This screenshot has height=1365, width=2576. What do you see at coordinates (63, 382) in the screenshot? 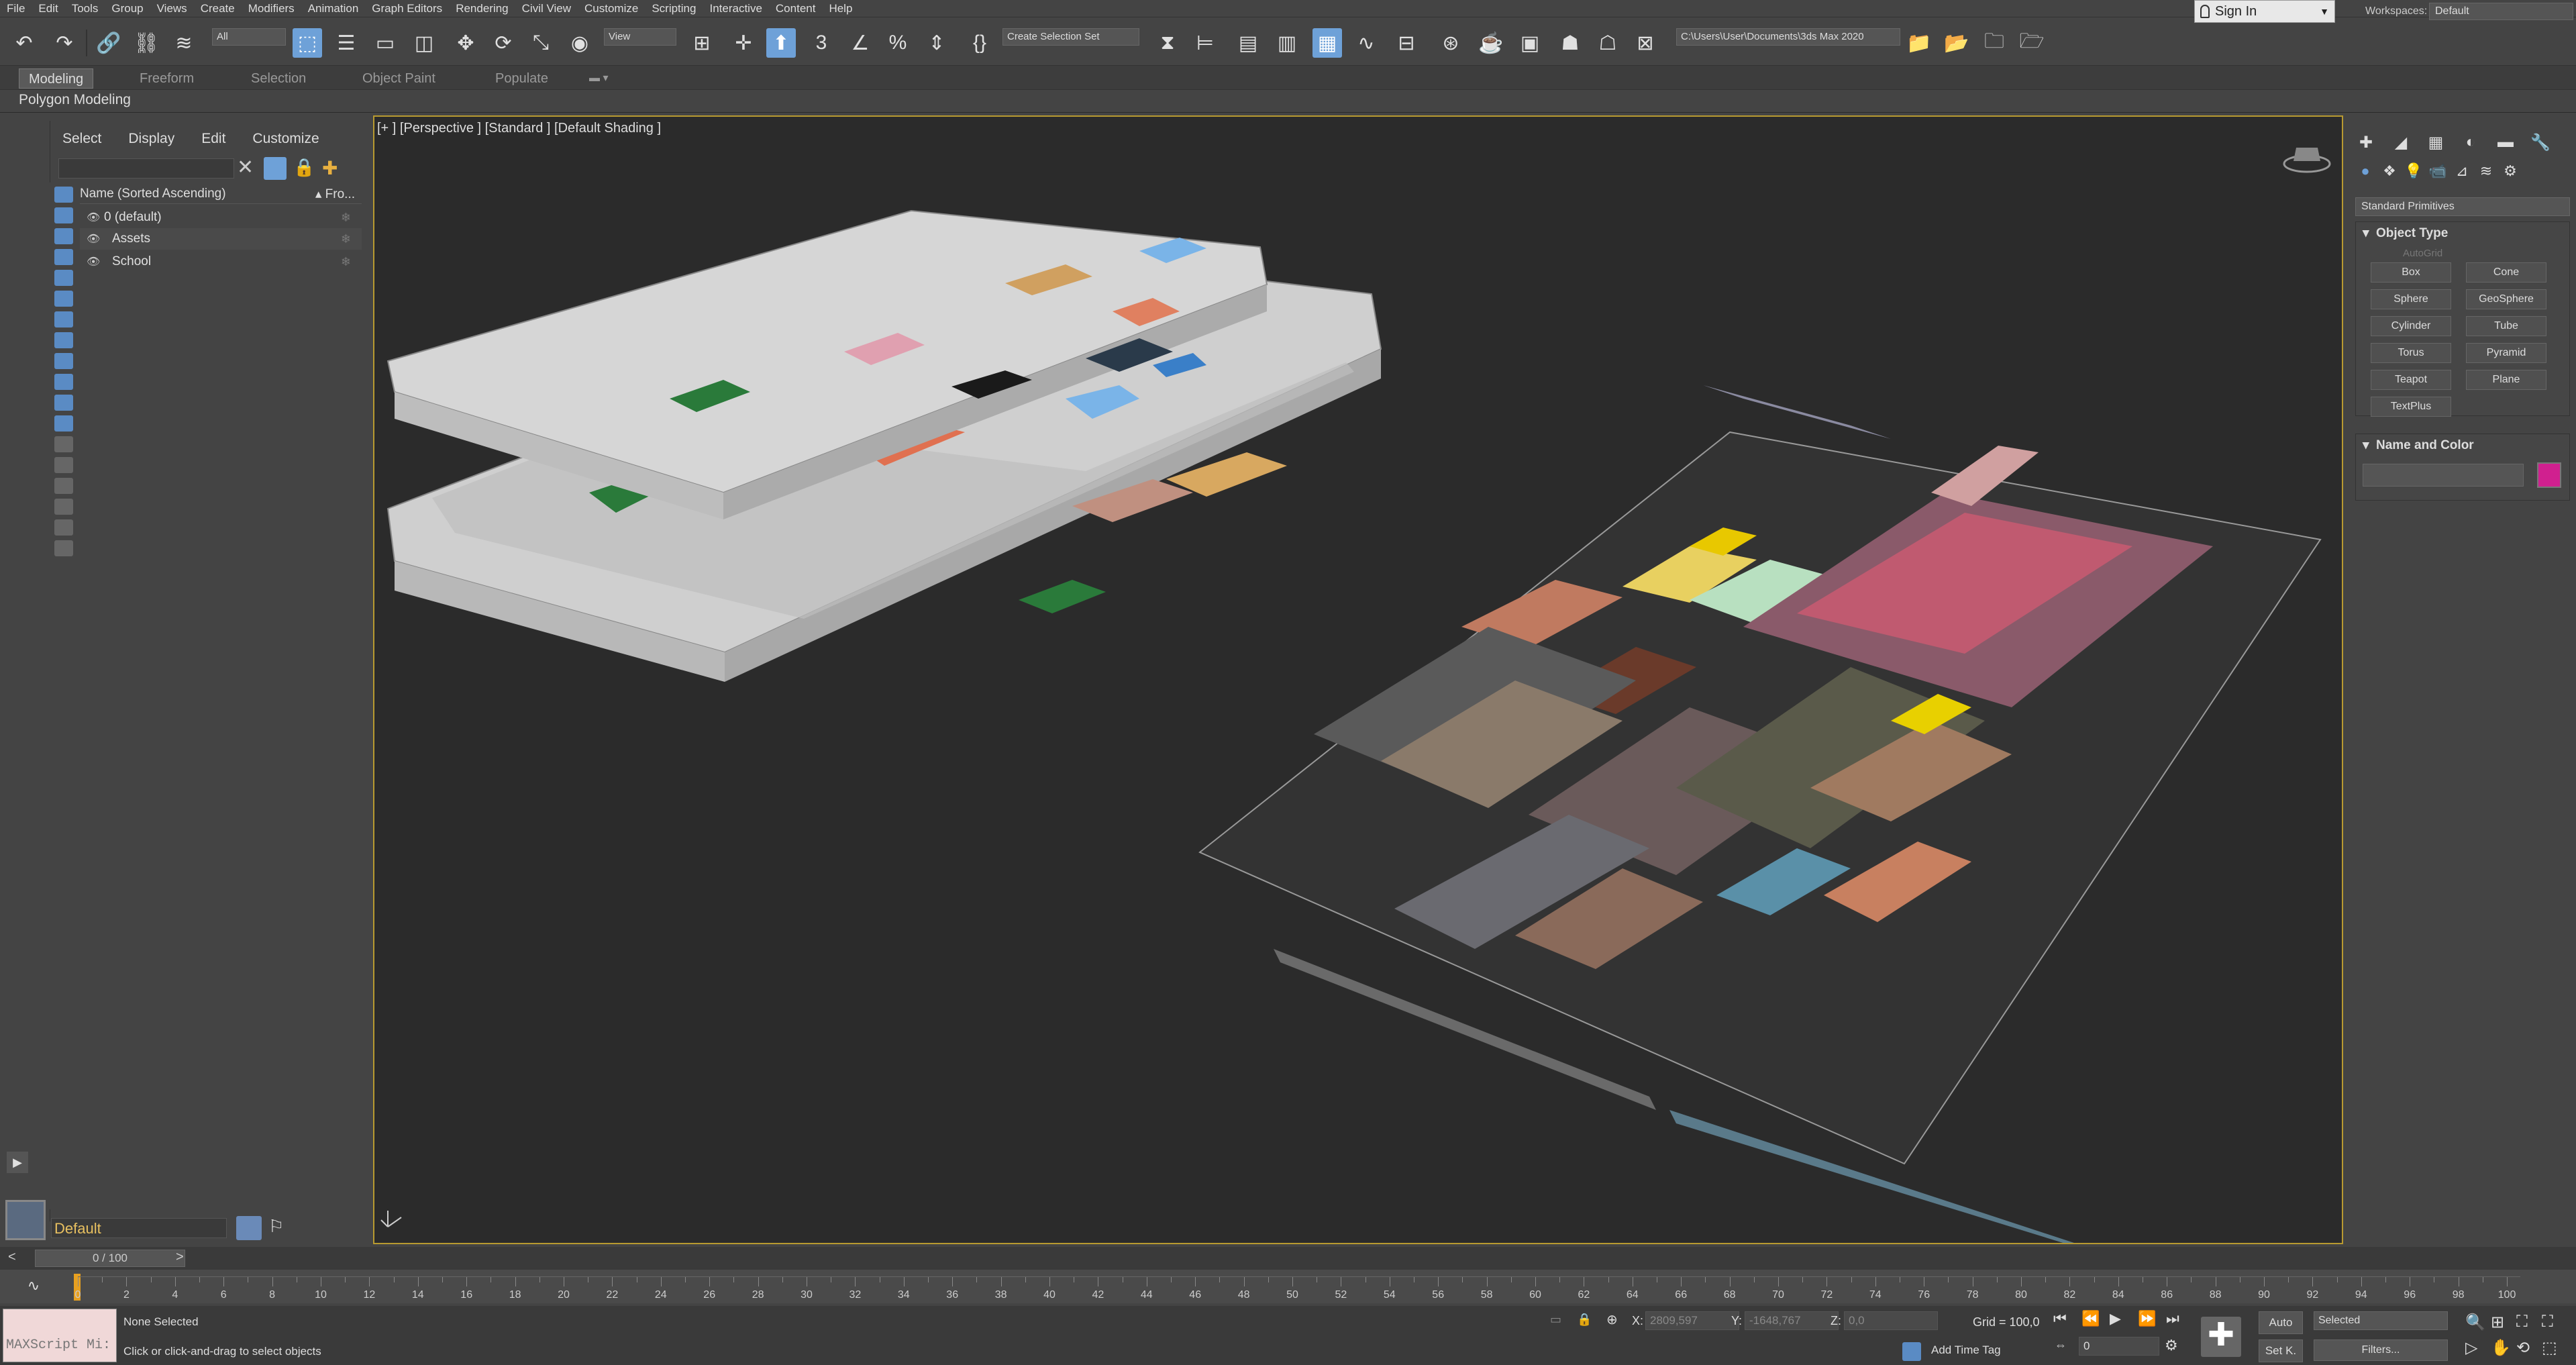
I see `filter-containers-icon` at bounding box center [63, 382].